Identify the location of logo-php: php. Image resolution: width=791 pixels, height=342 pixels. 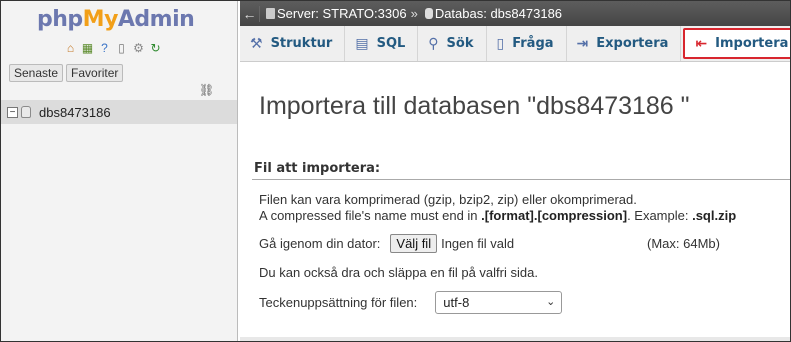
(60, 19).